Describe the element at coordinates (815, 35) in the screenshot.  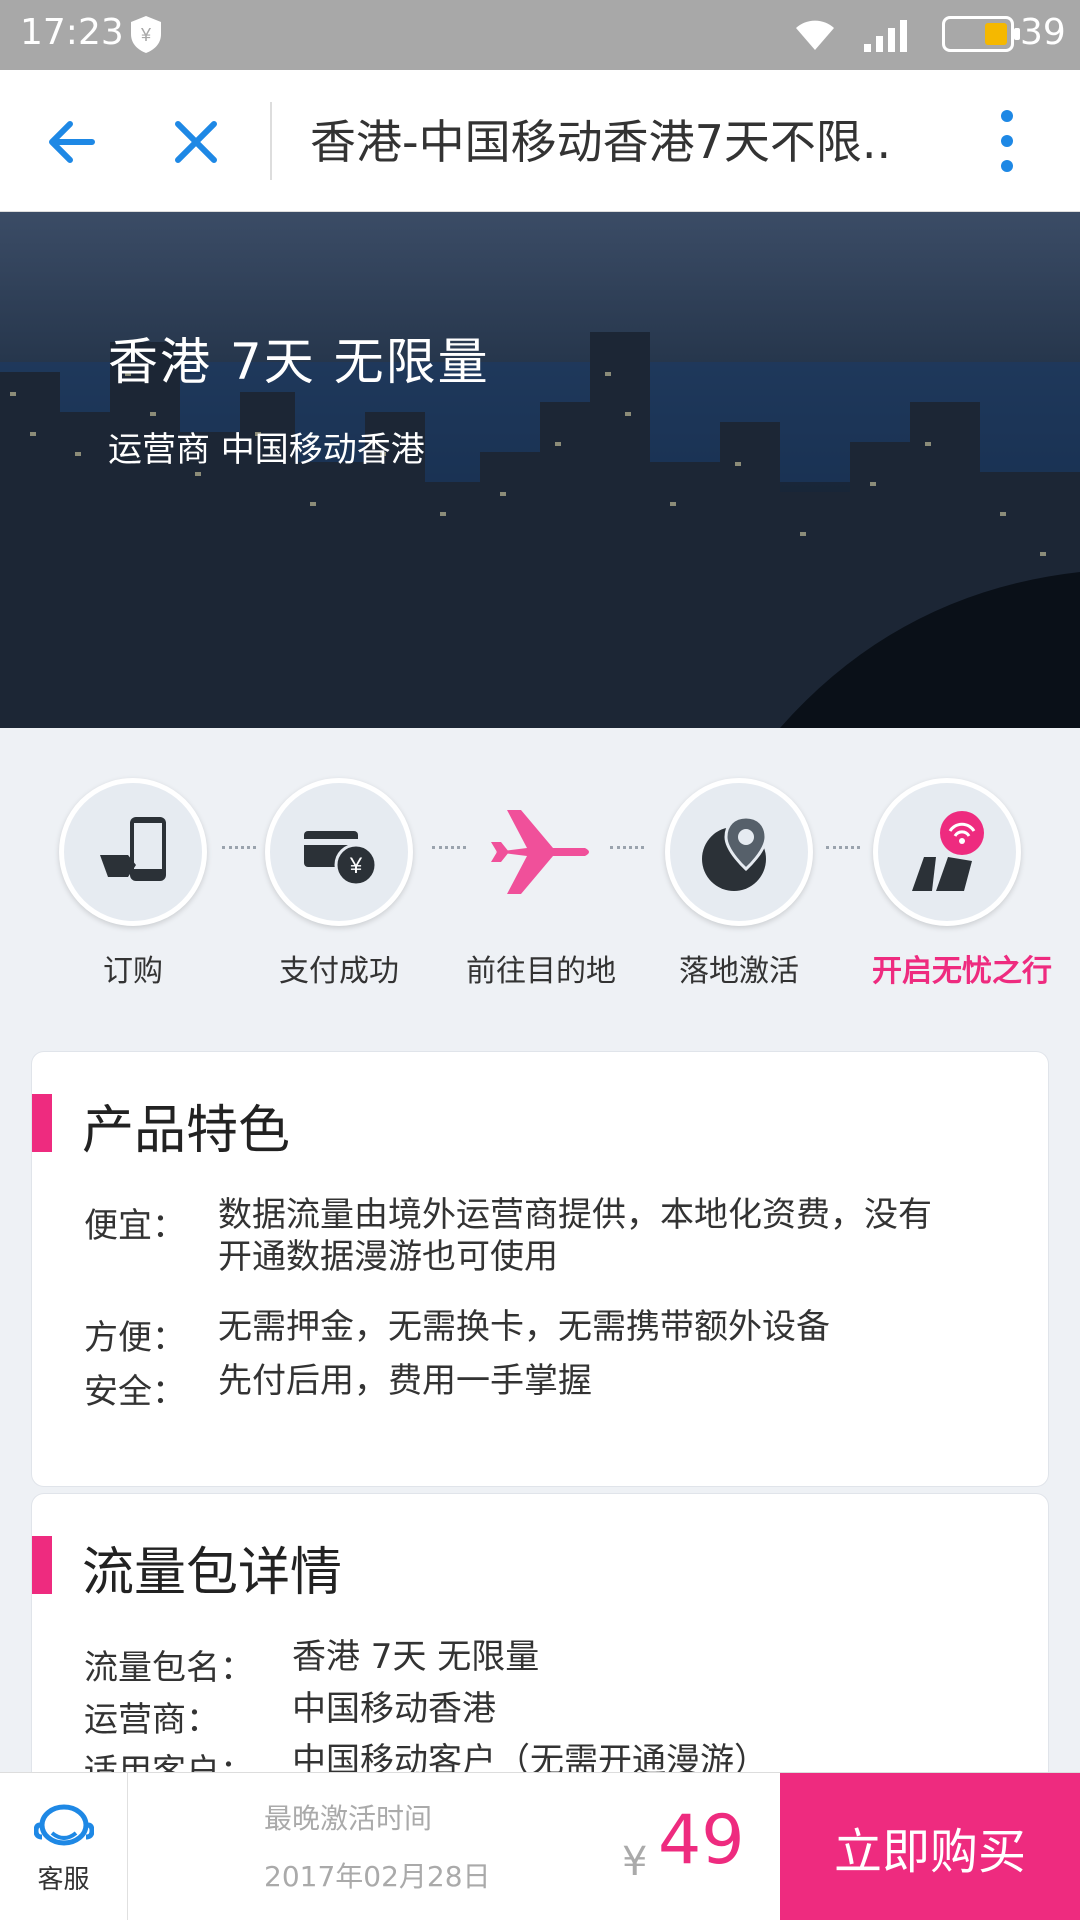
I see `wifi-icon` at that location.